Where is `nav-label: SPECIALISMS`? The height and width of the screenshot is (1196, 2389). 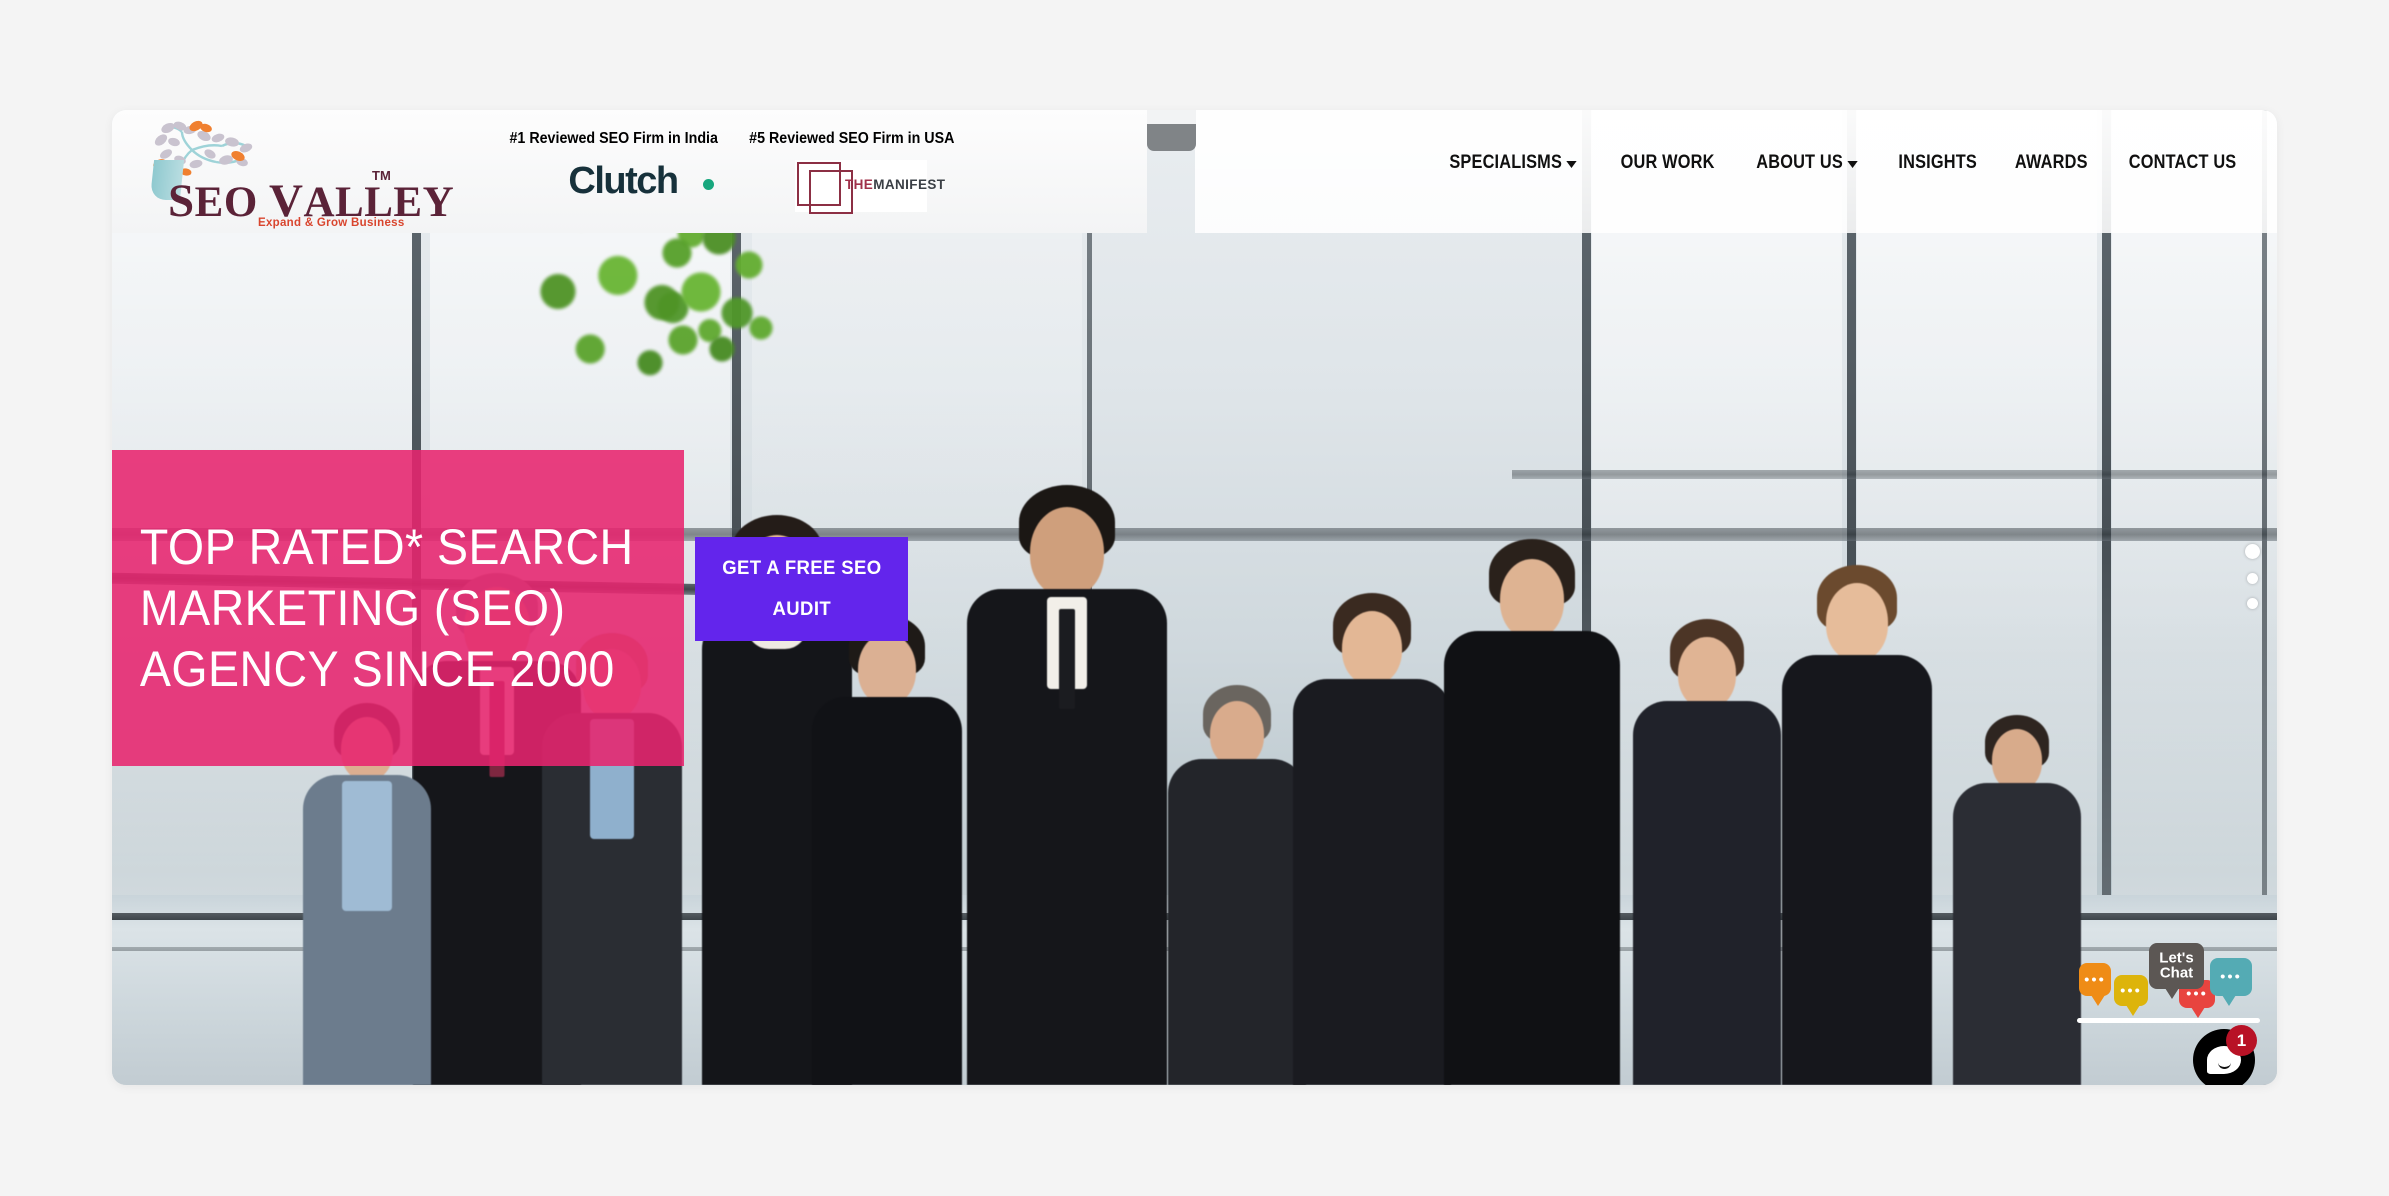
nav-label: SPECIALISMS is located at coordinates (1505, 162).